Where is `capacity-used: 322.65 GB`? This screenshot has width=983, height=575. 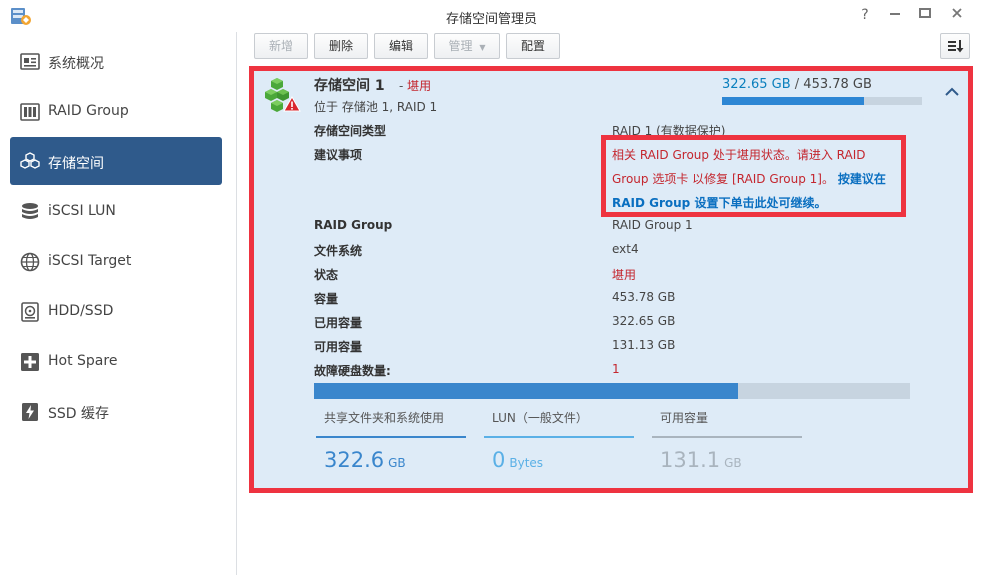 capacity-used: 322.65 GB is located at coordinates (756, 84).